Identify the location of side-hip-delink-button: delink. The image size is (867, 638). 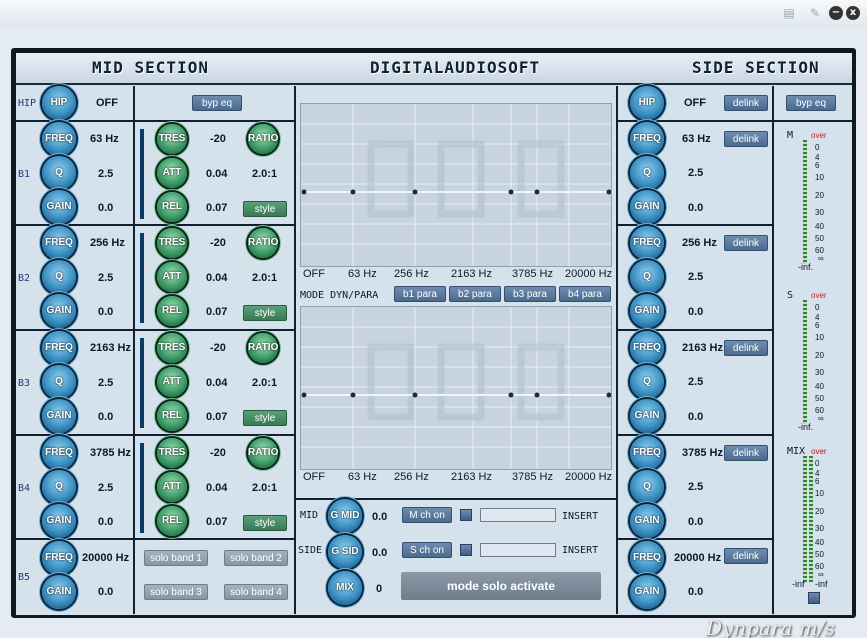
(746, 103).